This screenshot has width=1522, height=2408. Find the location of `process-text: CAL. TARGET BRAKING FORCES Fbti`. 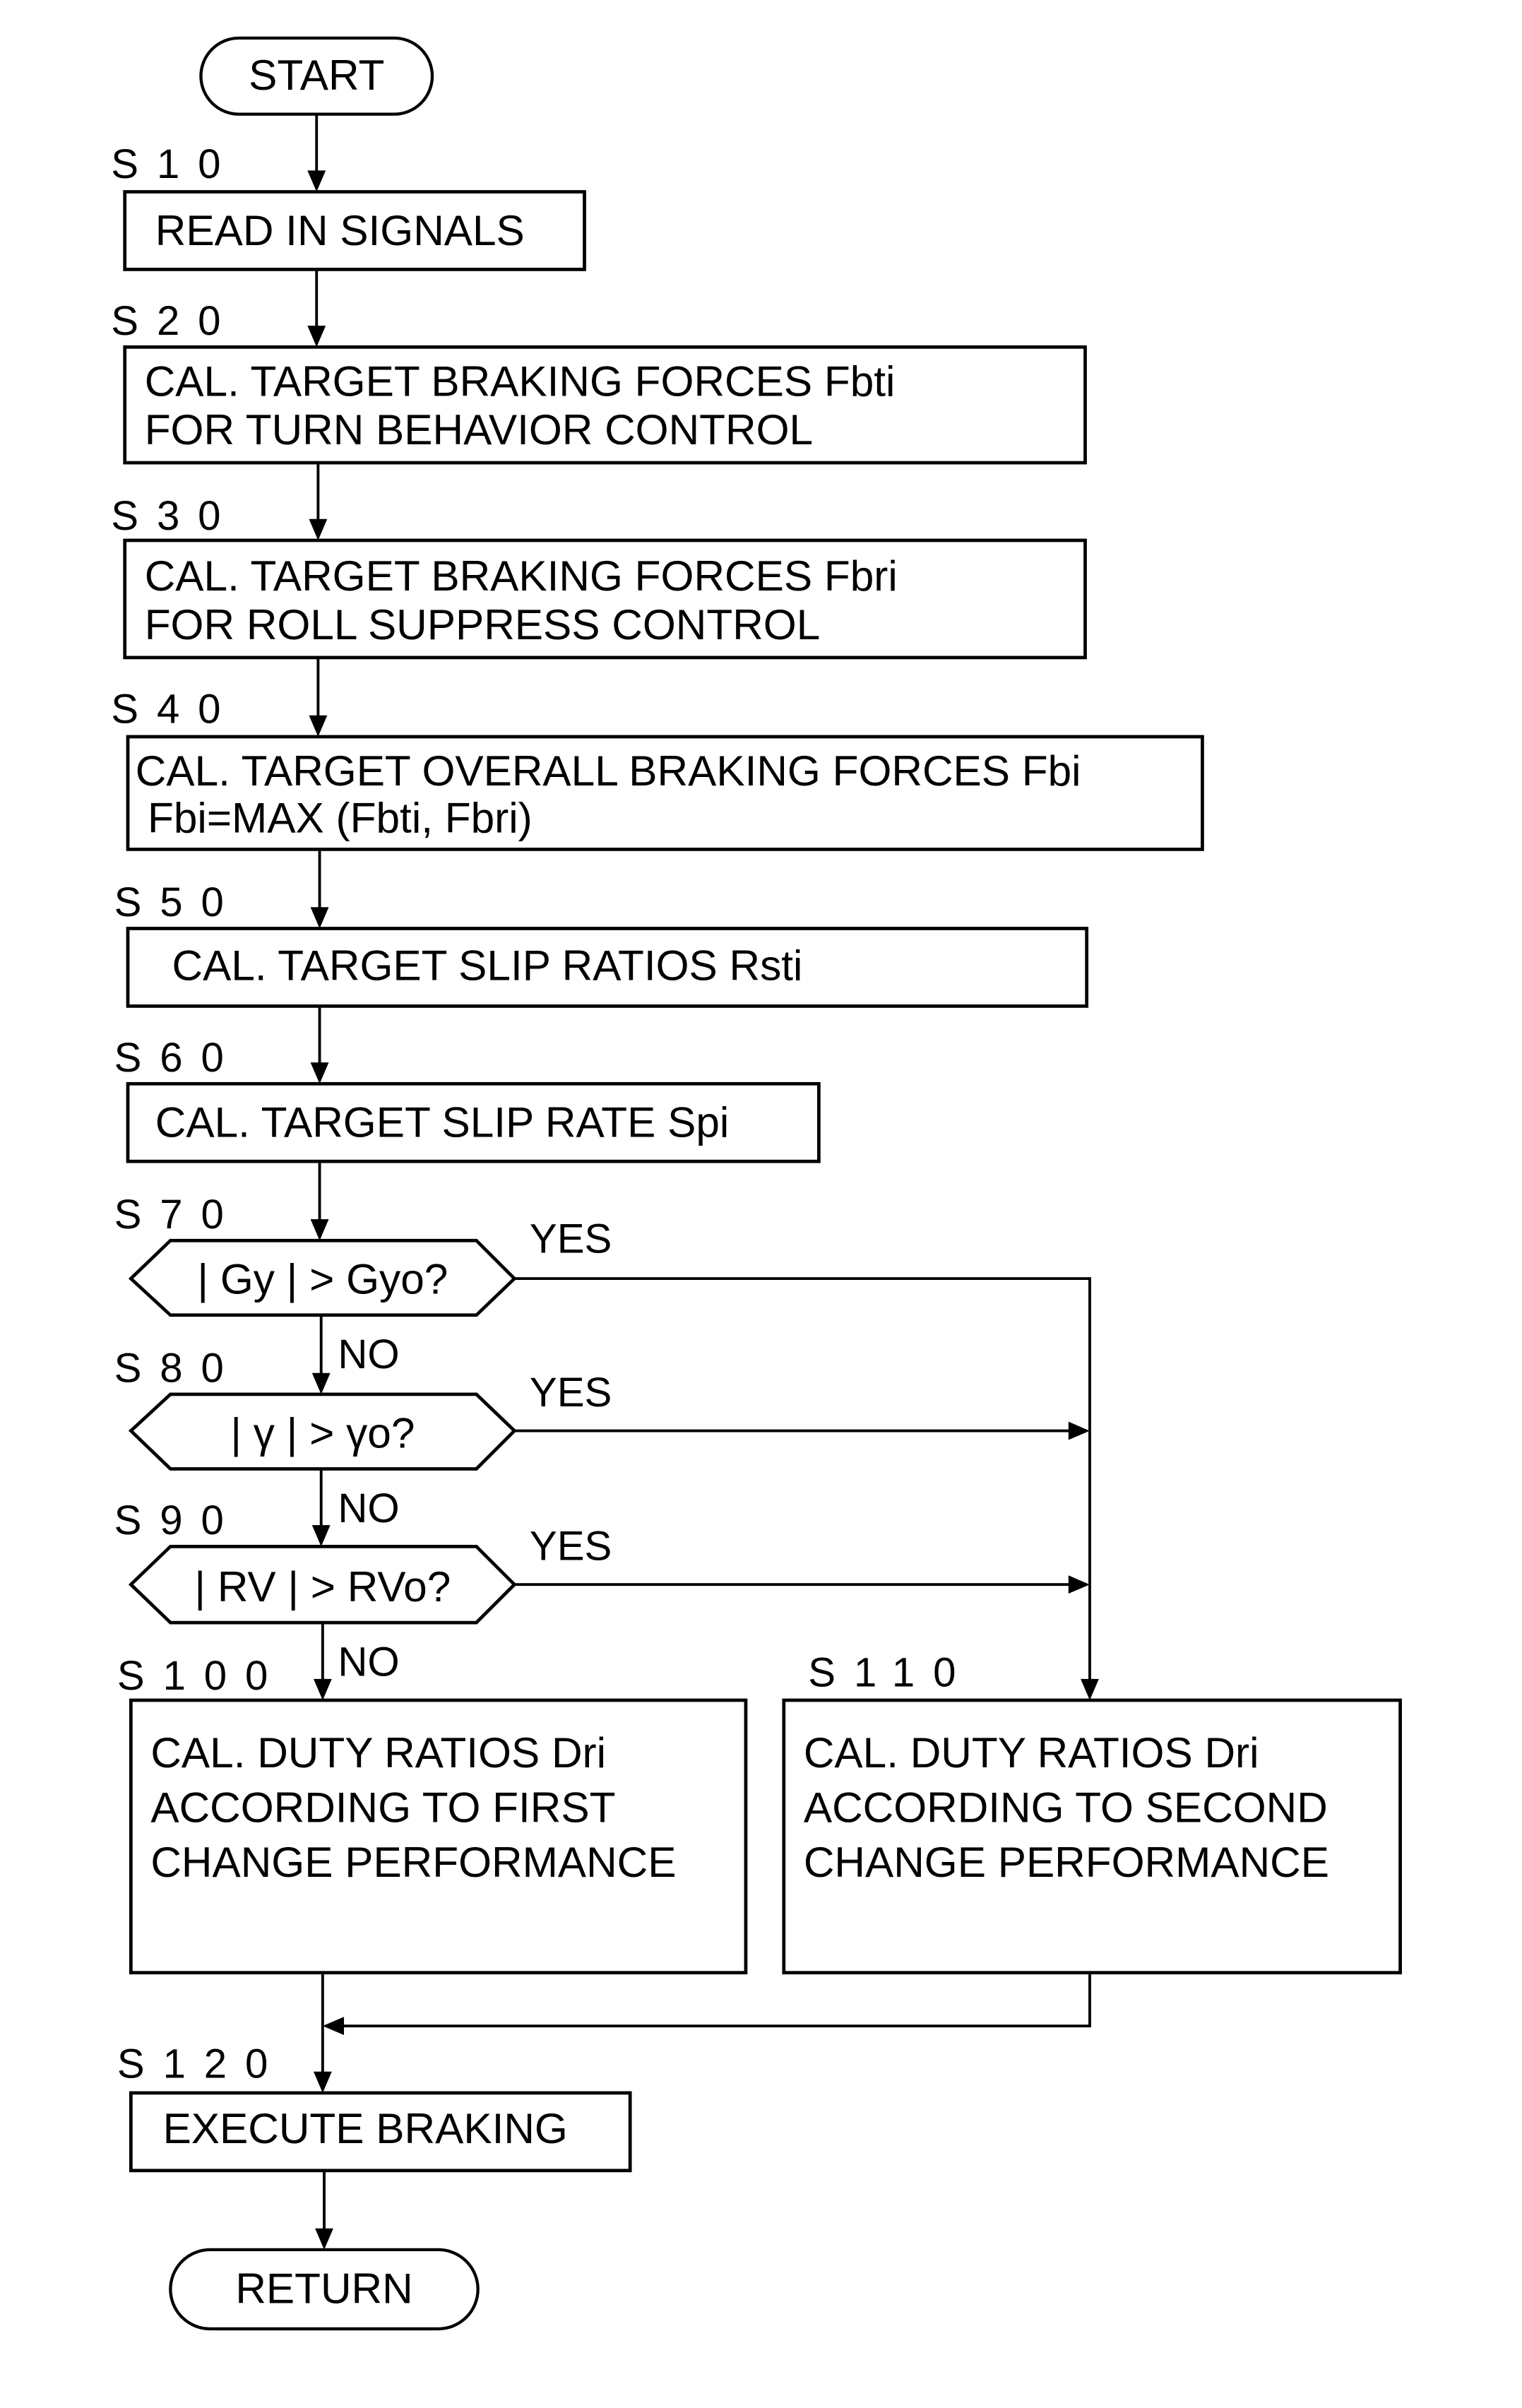

process-text: CAL. TARGET BRAKING FORCES Fbti is located at coordinates (520, 381).